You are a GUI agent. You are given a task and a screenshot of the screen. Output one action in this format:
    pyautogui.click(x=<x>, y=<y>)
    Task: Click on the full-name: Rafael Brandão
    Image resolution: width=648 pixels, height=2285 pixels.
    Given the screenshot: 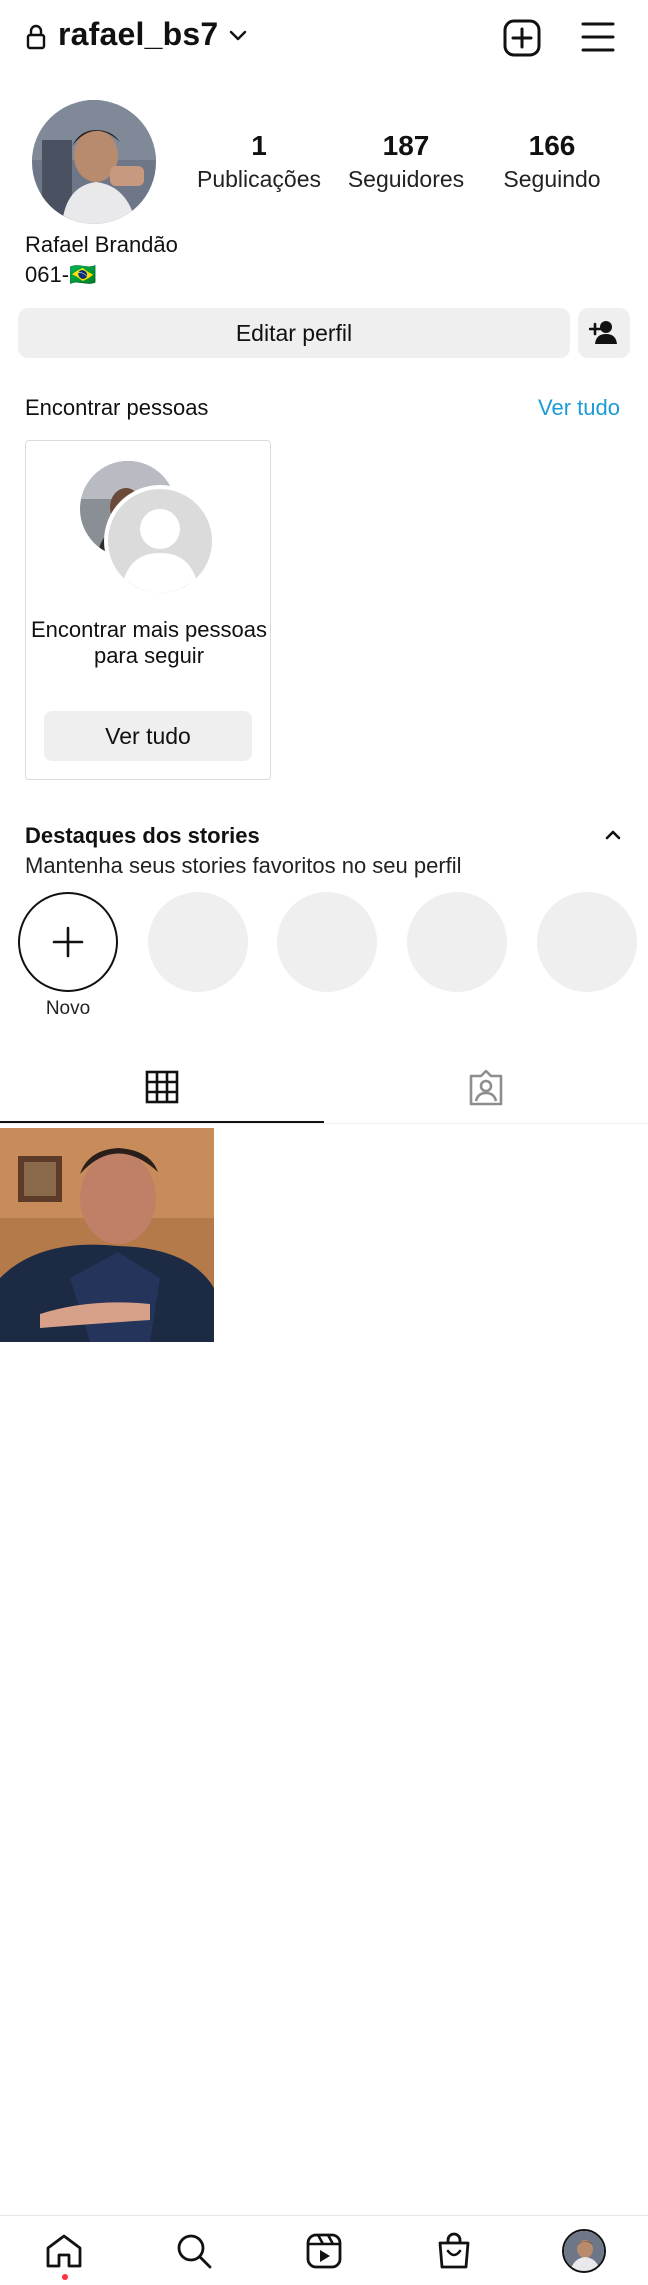 What is the action you would take?
    pyautogui.click(x=101, y=244)
    